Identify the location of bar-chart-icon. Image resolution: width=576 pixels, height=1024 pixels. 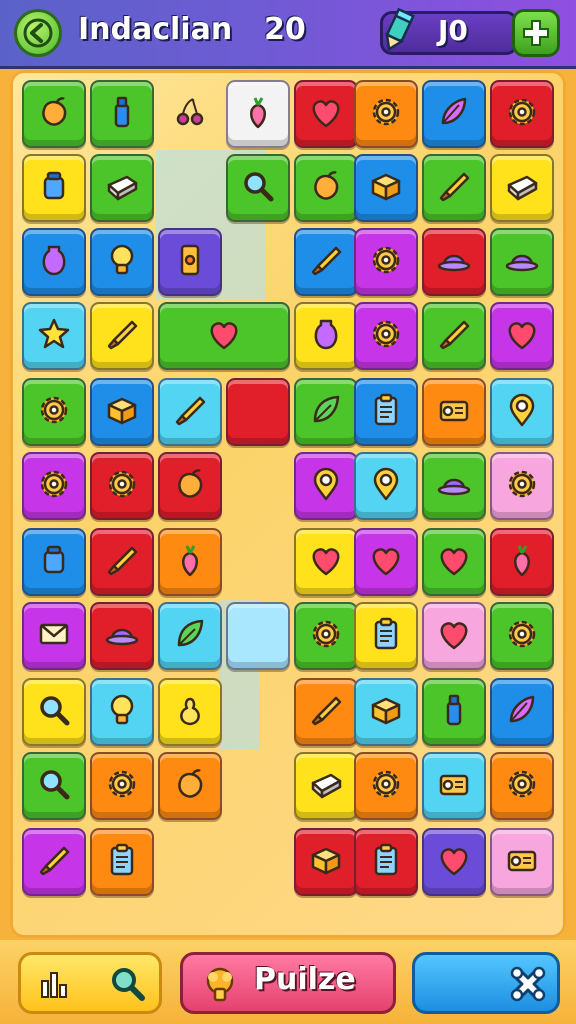
(54, 985).